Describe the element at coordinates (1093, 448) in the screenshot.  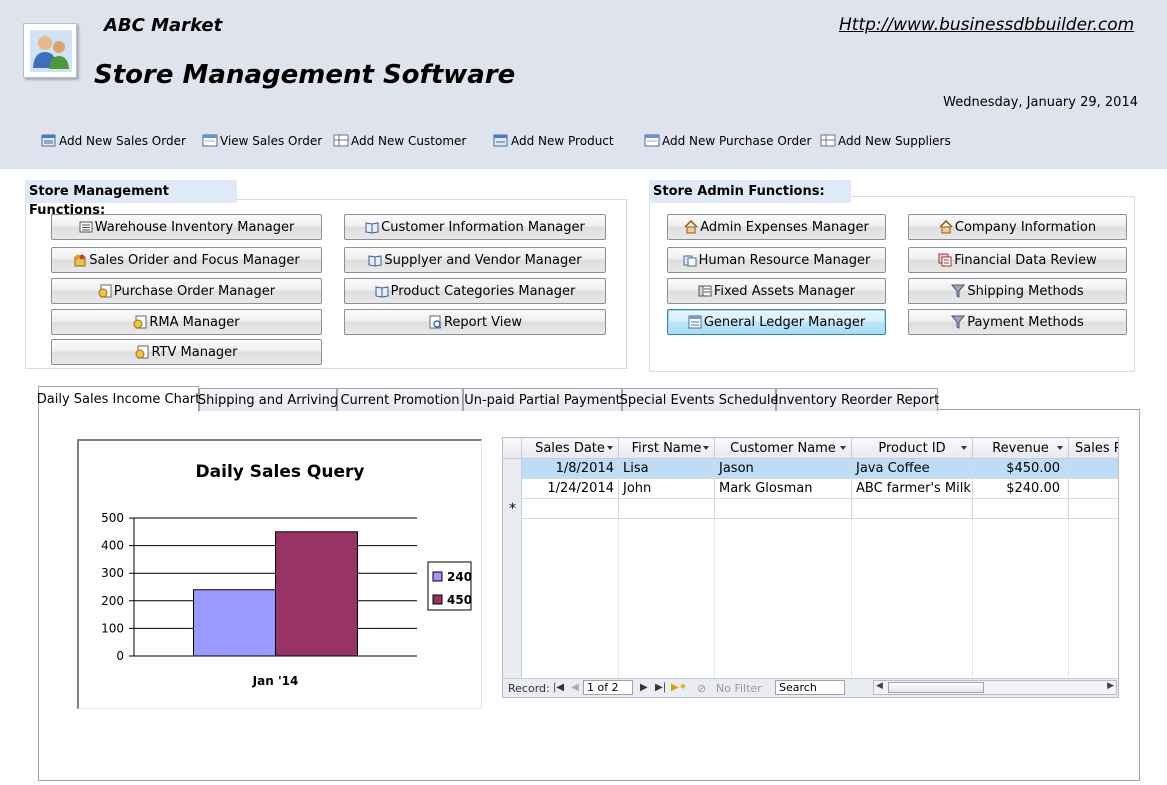
I see `column-header-sales-p: Sales P` at that location.